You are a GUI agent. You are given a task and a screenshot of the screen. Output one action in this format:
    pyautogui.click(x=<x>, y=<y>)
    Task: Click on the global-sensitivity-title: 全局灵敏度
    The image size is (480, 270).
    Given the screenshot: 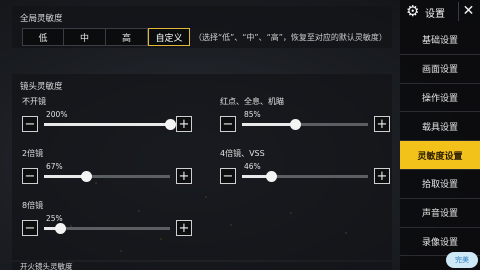 What is the action you would take?
    pyautogui.click(x=41, y=19)
    